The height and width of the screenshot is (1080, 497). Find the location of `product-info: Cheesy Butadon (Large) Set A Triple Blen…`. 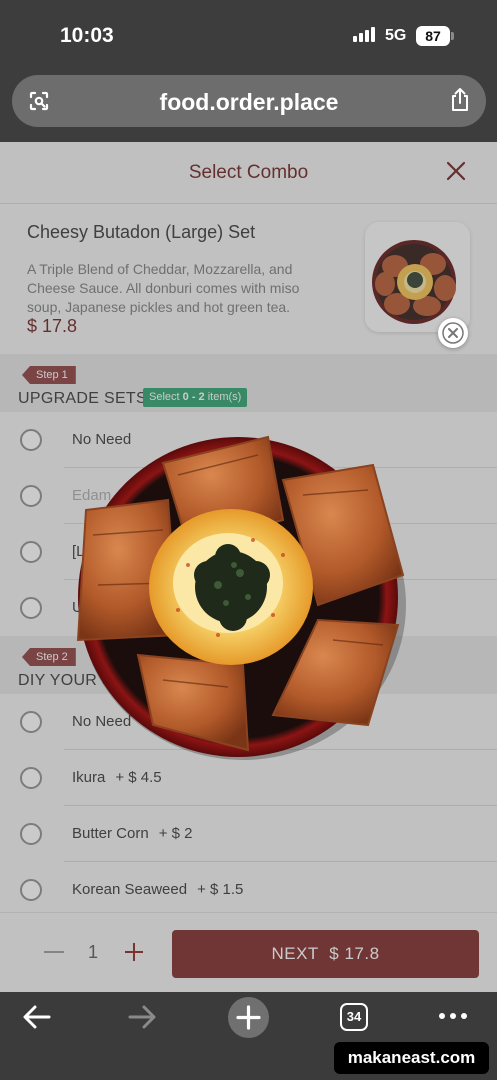

product-info: Cheesy Butadon (Large) Set A Triple Blen… is located at coordinates (248, 279).